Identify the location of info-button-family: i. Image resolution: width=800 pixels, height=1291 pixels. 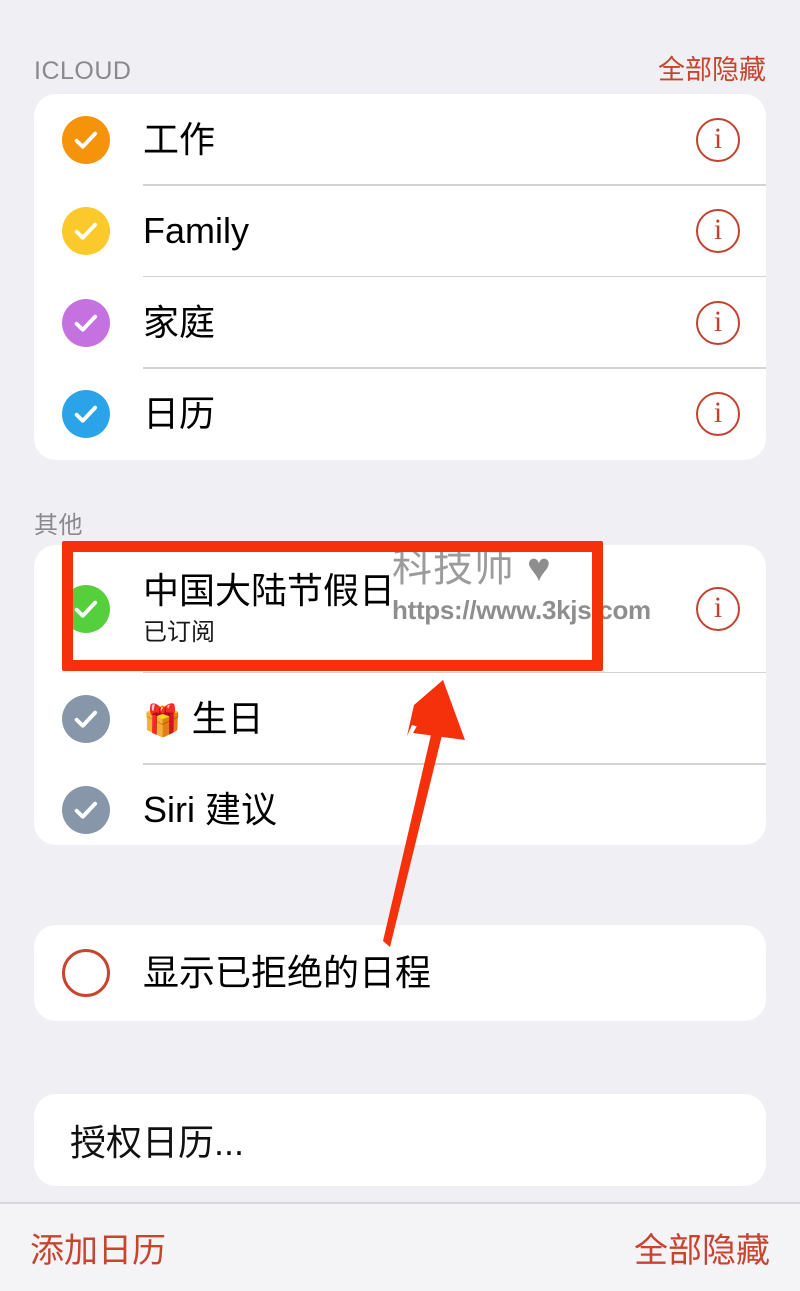
(718, 231).